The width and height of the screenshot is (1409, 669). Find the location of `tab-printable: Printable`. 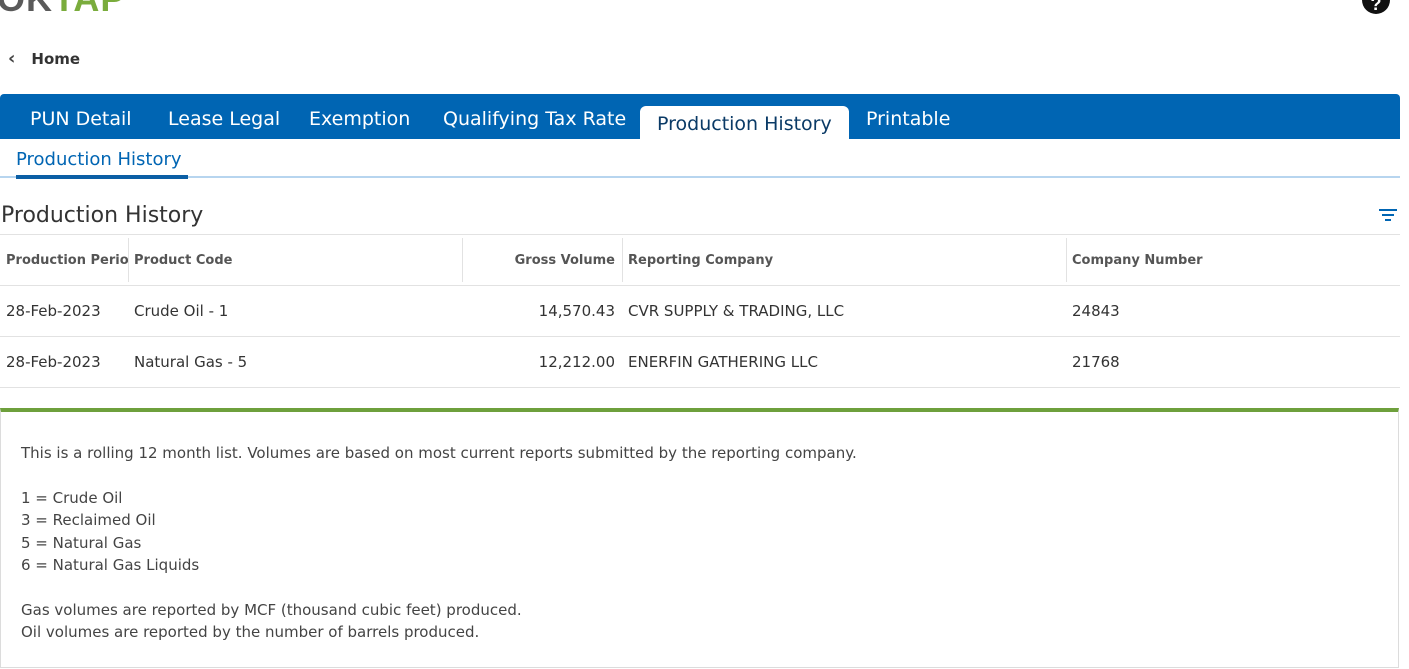

tab-printable: Printable is located at coordinates (908, 119).